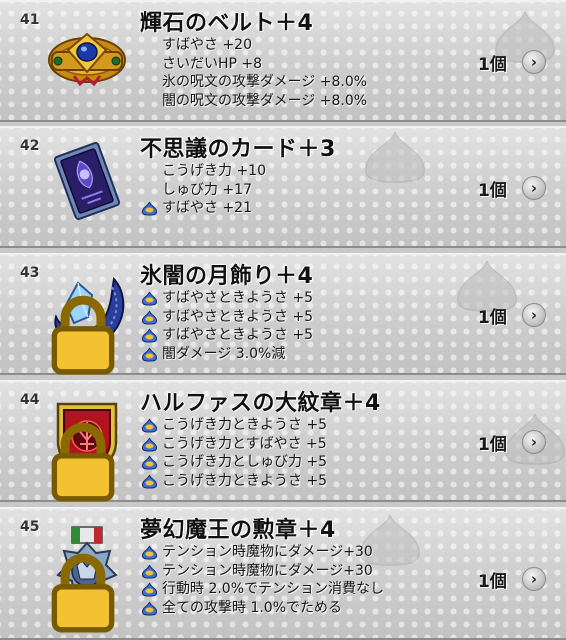 This screenshot has height=640, width=566. Describe the element at coordinates (30, 400) in the screenshot. I see `item-number: 44` at that location.